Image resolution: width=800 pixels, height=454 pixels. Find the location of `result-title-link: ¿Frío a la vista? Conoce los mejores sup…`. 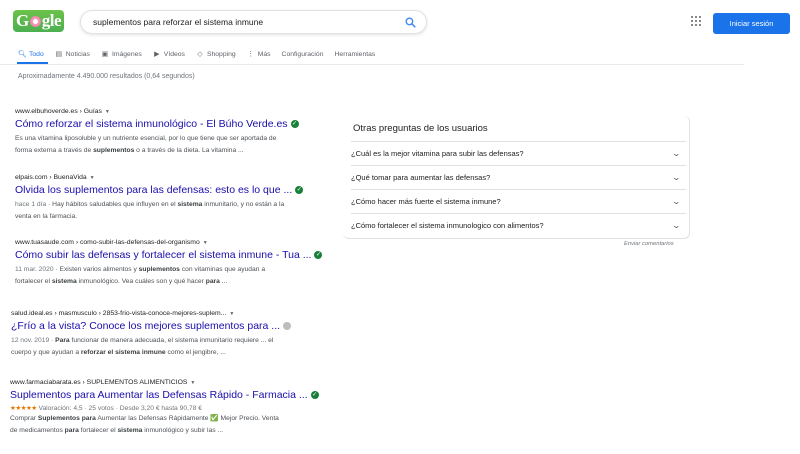

result-title-link: ¿Frío a la vista? Conoce los mejores sup… is located at coordinates (176, 326).